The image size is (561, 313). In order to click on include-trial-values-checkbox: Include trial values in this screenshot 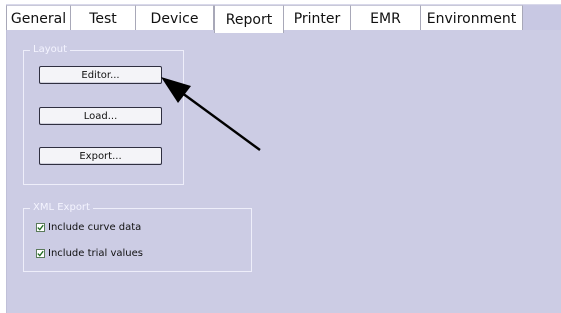, I will do `click(89, 253)`.